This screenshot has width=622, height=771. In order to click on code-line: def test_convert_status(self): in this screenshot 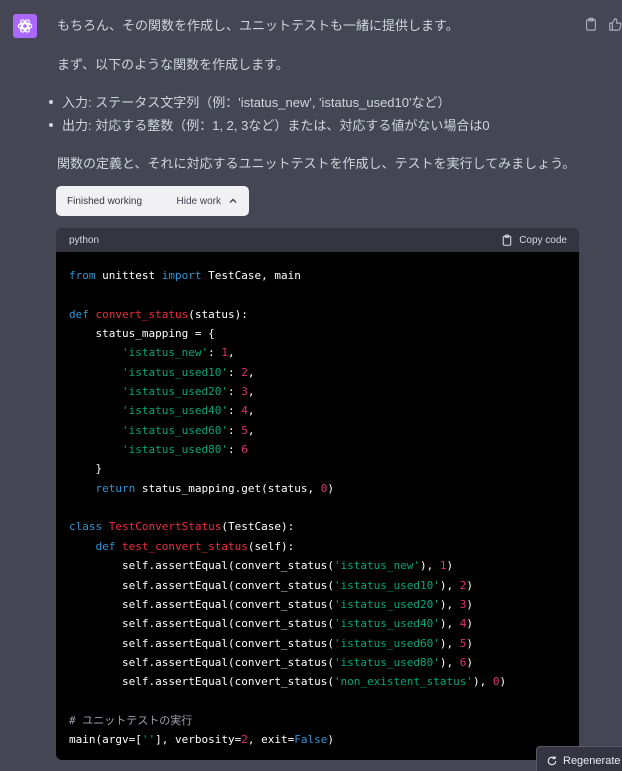, I will do `click(195, 546)`.